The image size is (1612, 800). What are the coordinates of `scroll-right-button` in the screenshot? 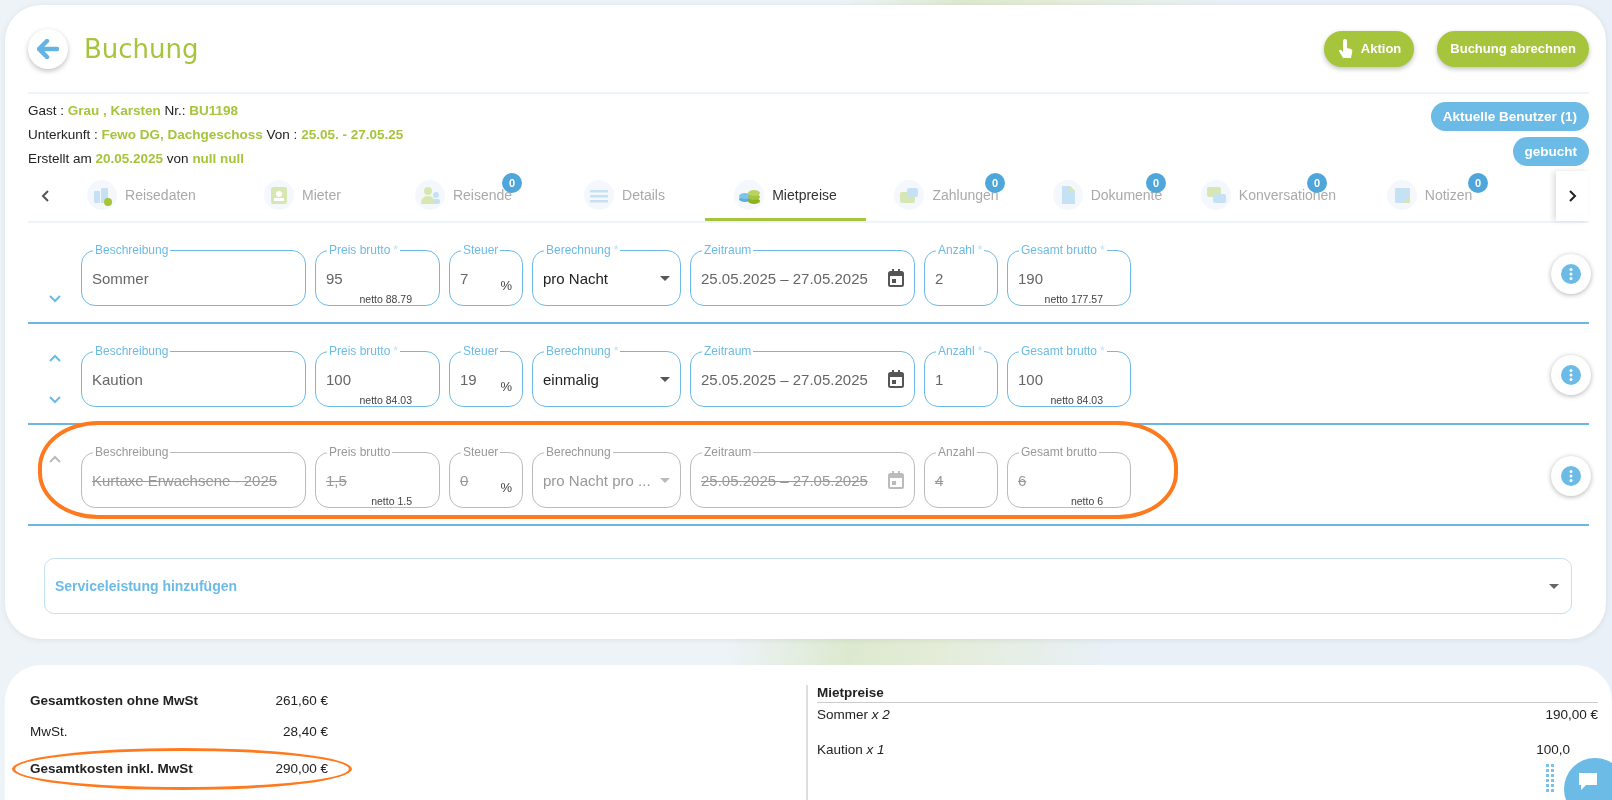 It's located at (1572, 196).